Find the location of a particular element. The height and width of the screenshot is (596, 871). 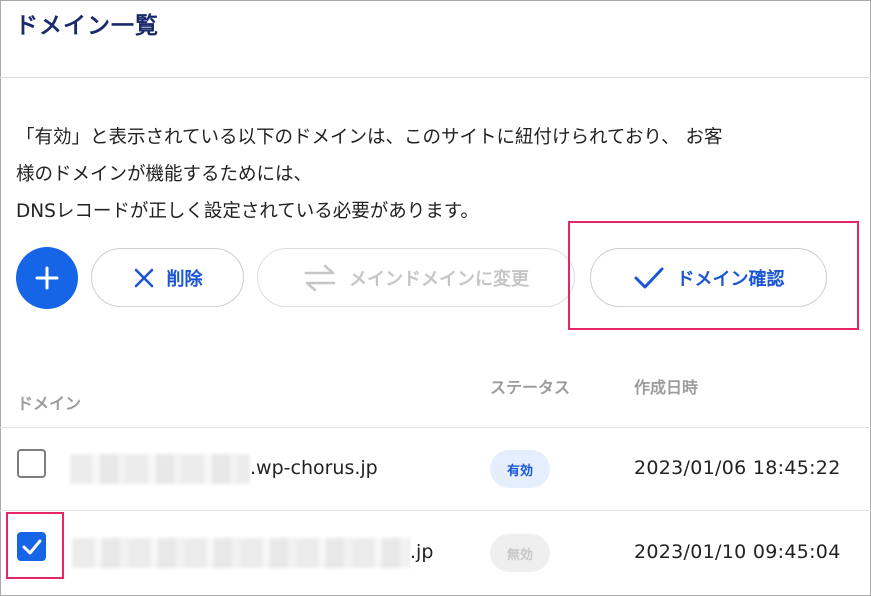

description-line-2: 様のドメインが機能するためには、 is located at coordinates (164, 174).